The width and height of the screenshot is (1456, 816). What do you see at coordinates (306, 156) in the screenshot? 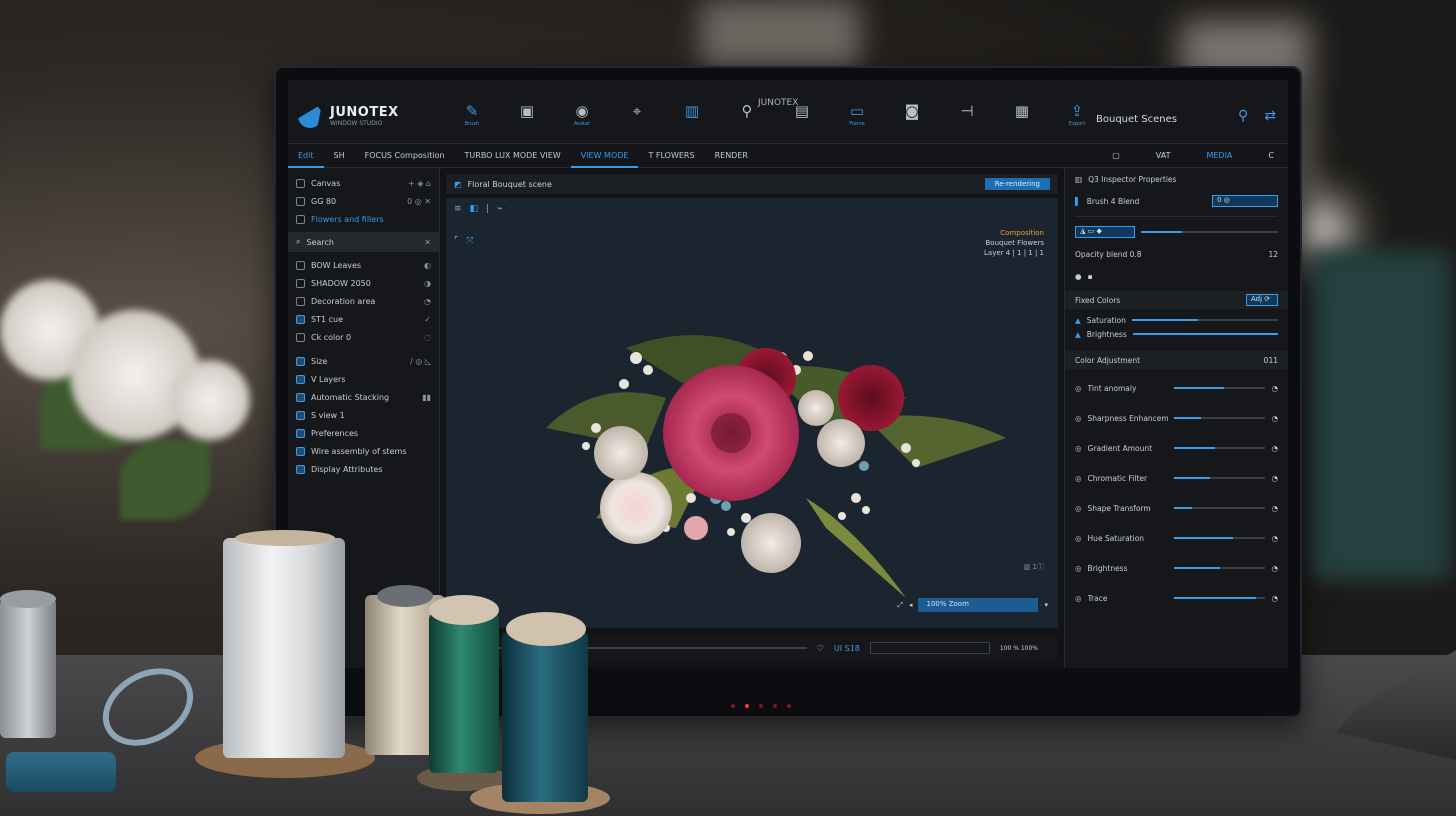
I see `tab-edit: Edit` at bounding box center [306, 156].